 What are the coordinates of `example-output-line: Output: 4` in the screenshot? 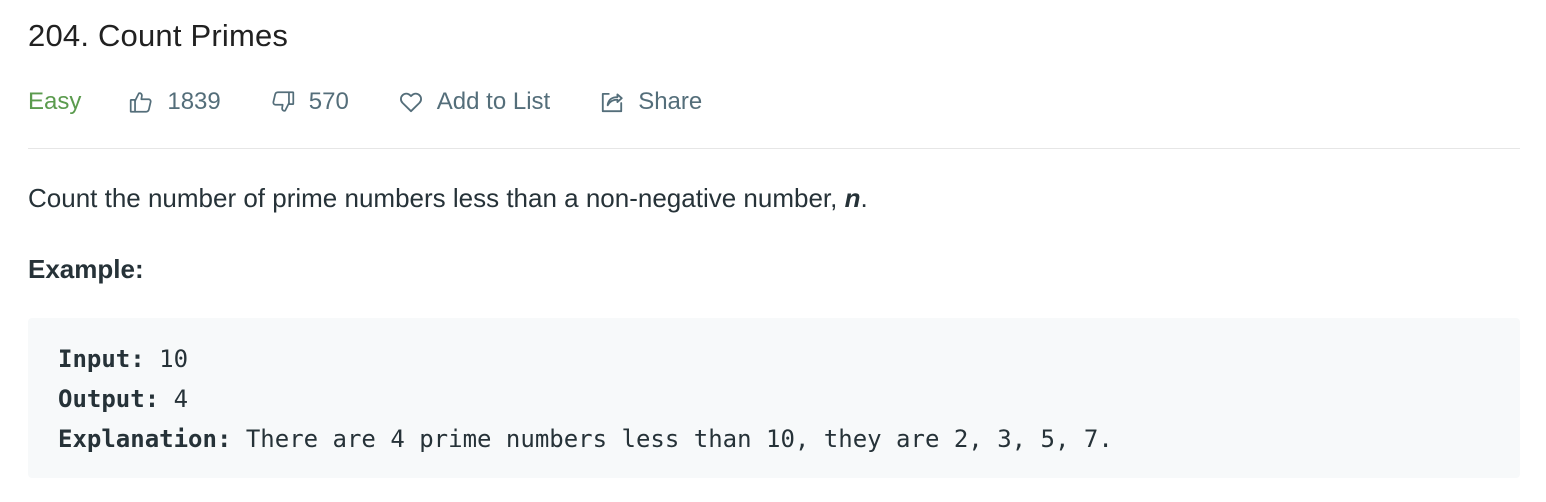 It's located at (774, 399).